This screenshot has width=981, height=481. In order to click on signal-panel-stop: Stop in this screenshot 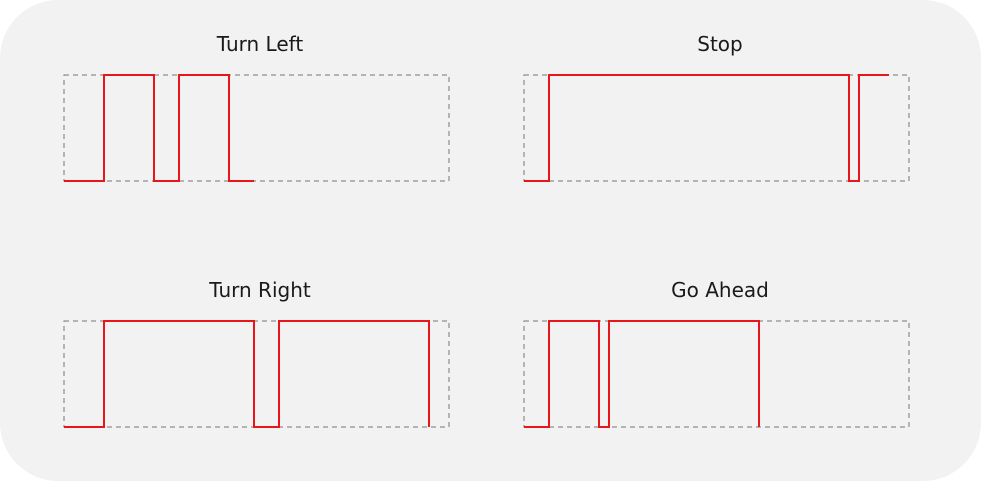, I will do `click(720, 112)`.